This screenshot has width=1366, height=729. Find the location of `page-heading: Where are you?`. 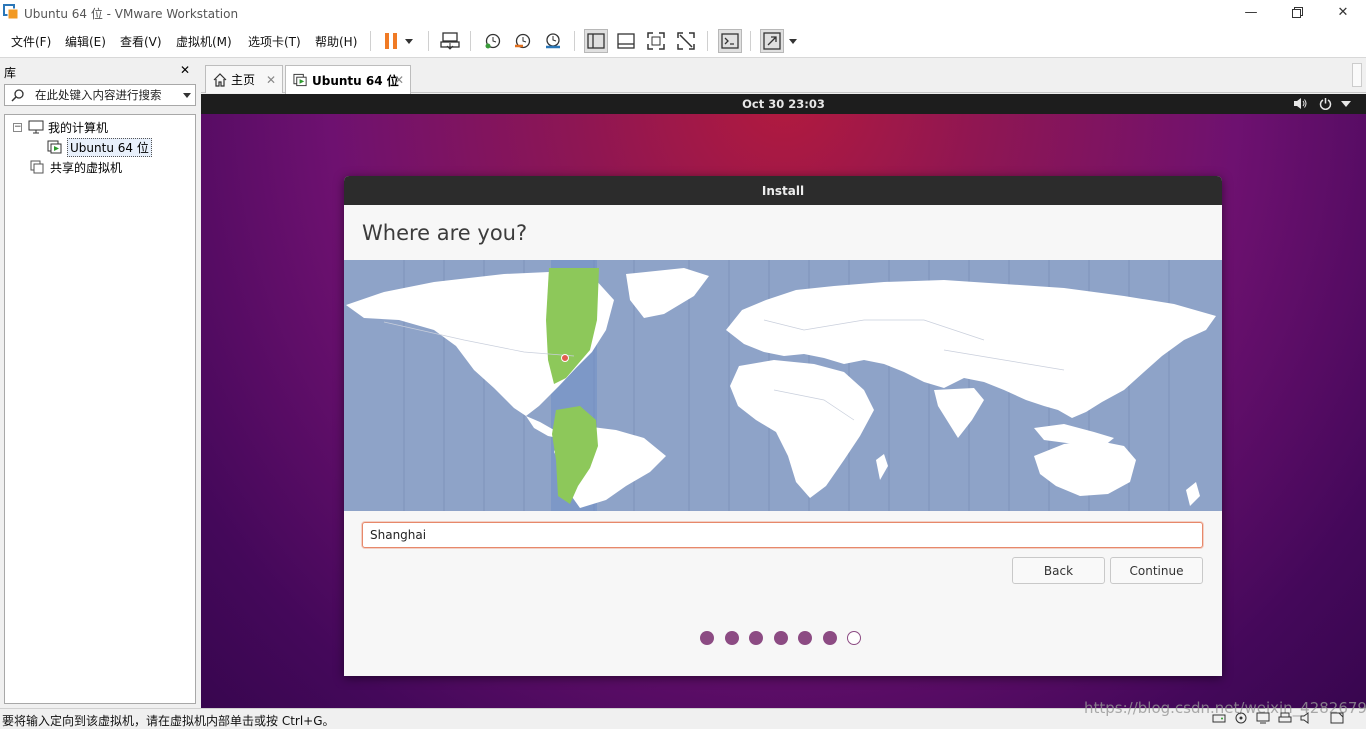

page-heading: Where are you? is located at coordinates (445, 233).